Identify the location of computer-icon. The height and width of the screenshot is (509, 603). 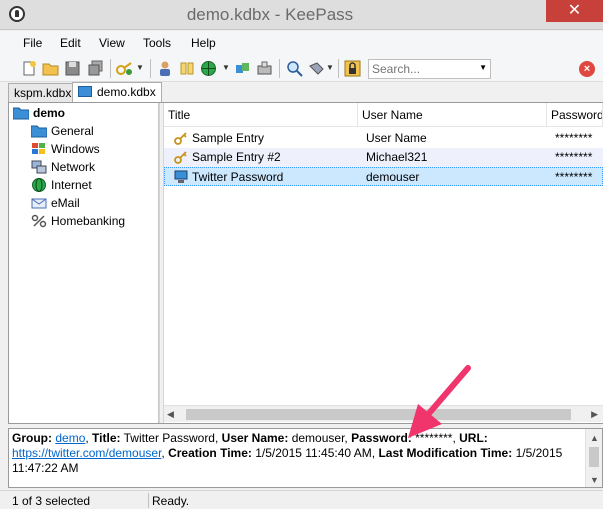
(181, 176).